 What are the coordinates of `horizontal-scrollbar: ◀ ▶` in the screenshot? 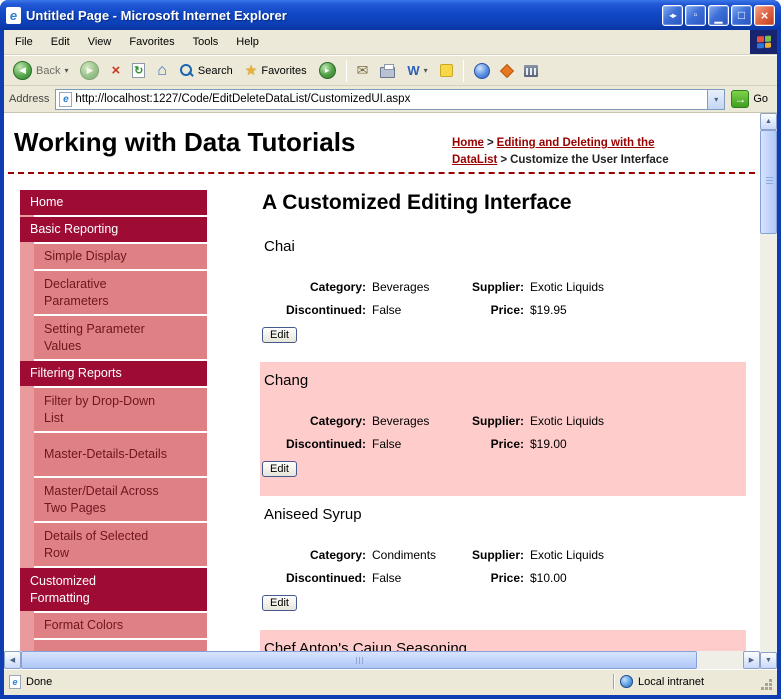 It's located at (382, 660).